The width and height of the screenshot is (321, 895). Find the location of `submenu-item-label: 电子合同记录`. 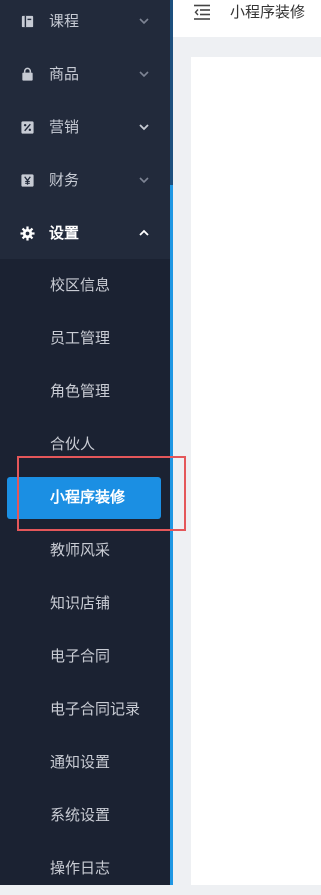

submenu-item-label: 电子合同记录 is located at coordinates (95, 709).